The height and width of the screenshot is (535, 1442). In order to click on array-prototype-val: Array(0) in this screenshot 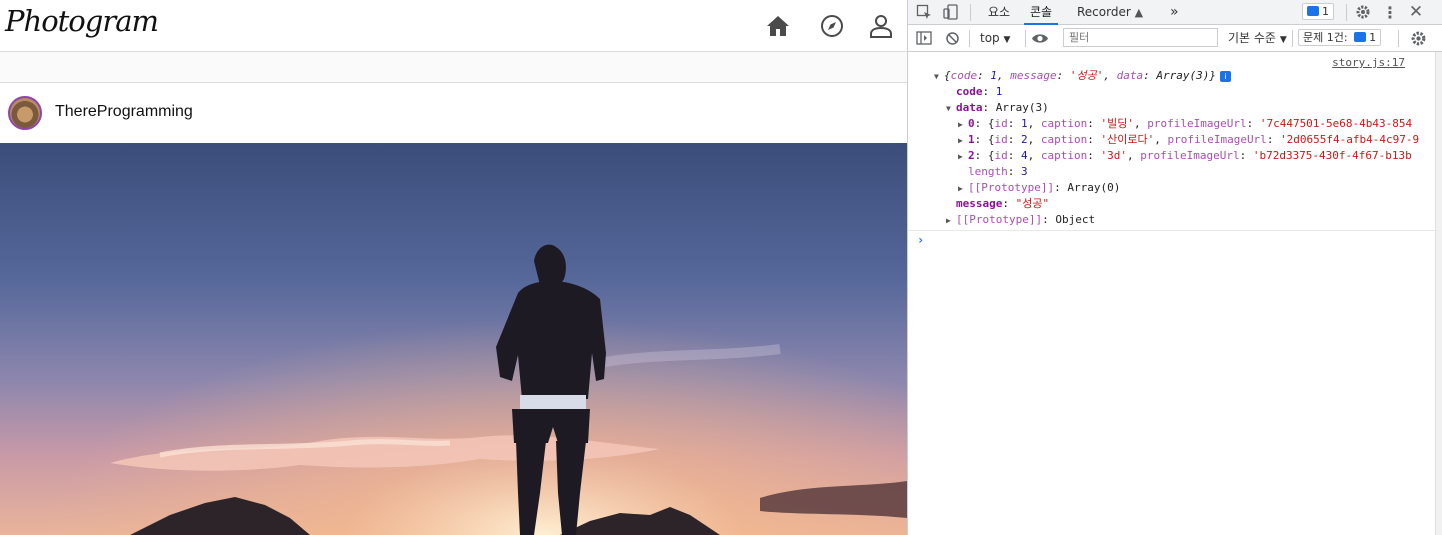, I will do `click(1094, 187)`.